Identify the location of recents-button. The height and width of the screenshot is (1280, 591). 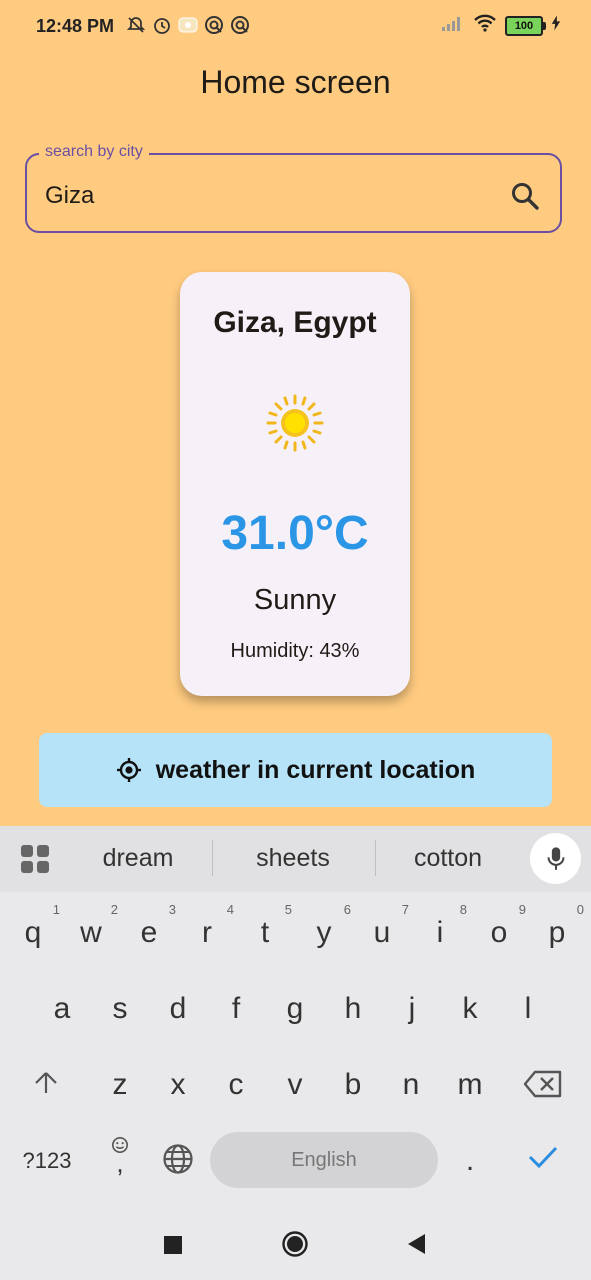
(173, 1245).